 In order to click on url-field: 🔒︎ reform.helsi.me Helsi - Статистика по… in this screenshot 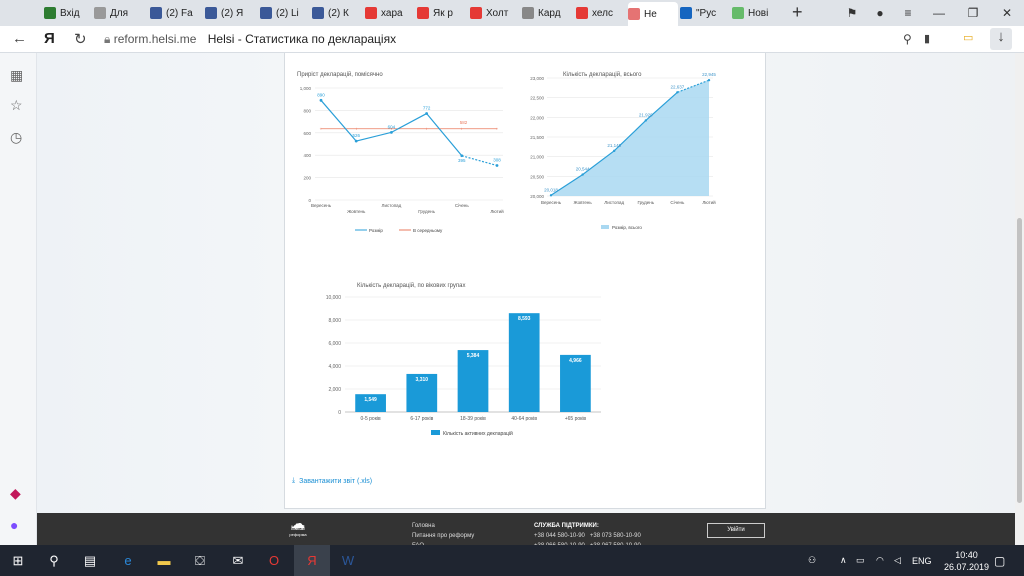, I will do `click(250, 39)`.